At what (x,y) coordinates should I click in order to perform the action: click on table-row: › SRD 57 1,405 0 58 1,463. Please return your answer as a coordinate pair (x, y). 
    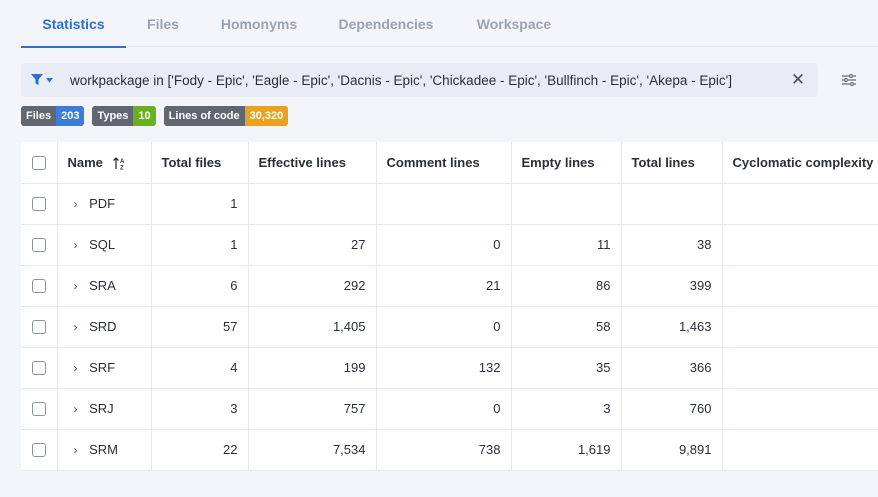
    Looking at the image, I should click on (449, 327).